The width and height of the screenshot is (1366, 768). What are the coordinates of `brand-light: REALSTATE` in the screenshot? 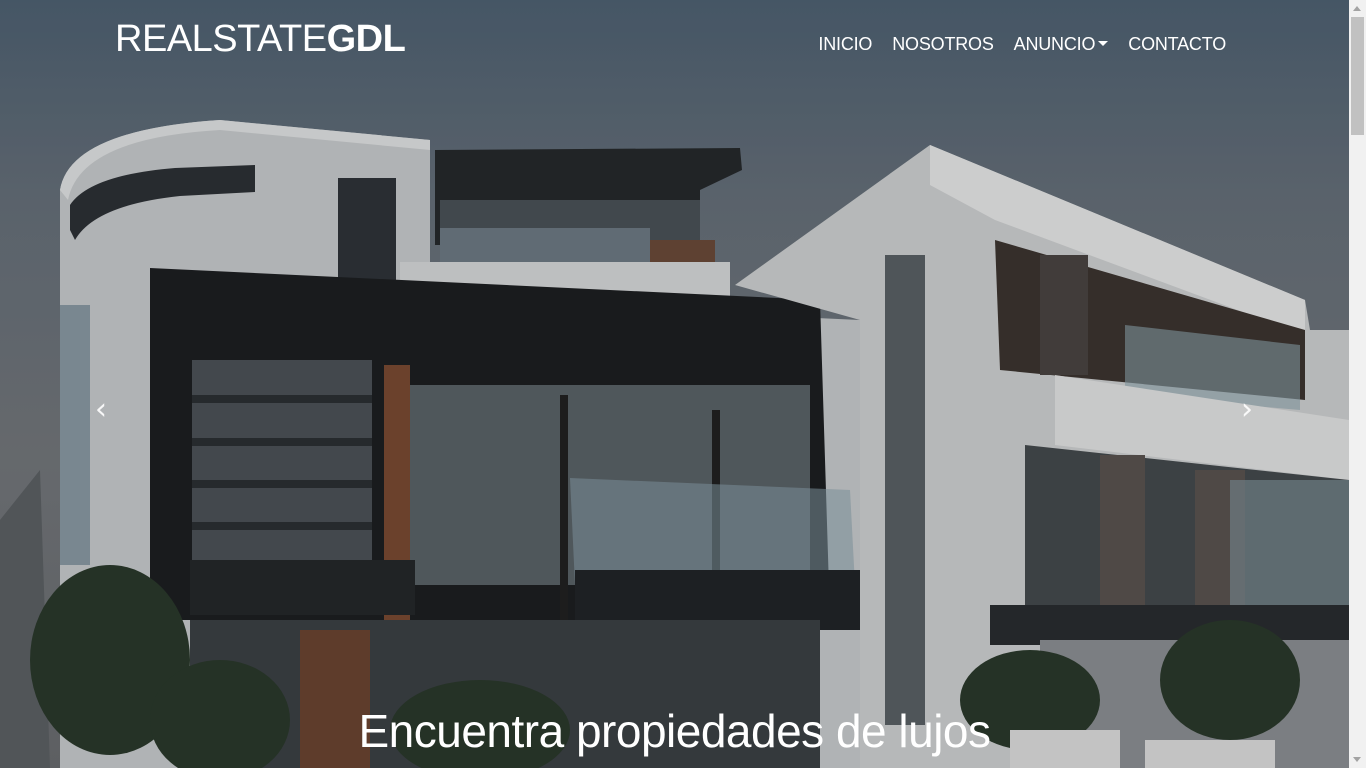 It's located at (221, 39).